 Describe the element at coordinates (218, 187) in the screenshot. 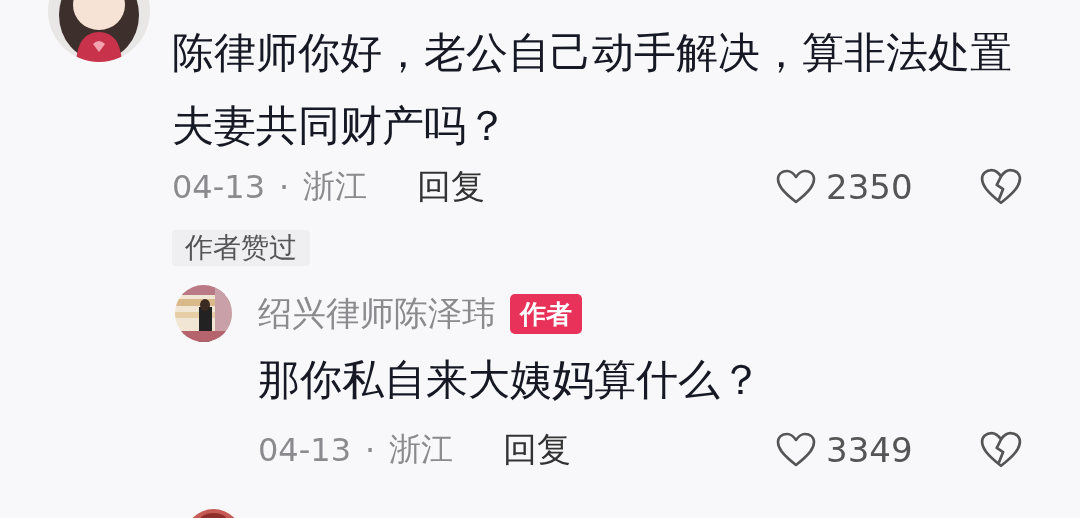

I see `comment-date: 04-13` at that location.